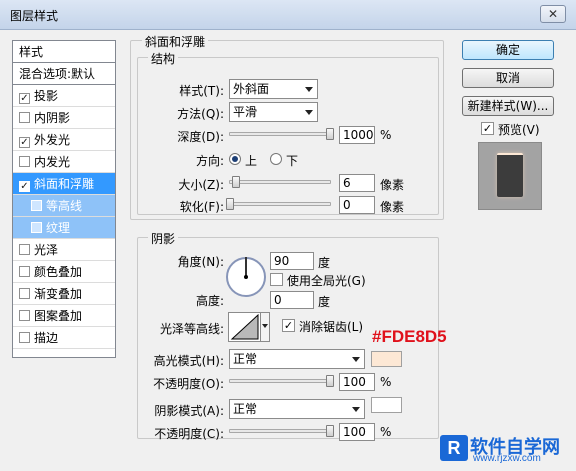 This screenshot has width=576, height=471. What do you see at coordinates (357, 183) in the screenshot?
I see `size-input: 6` at bounding box center [357, 183].